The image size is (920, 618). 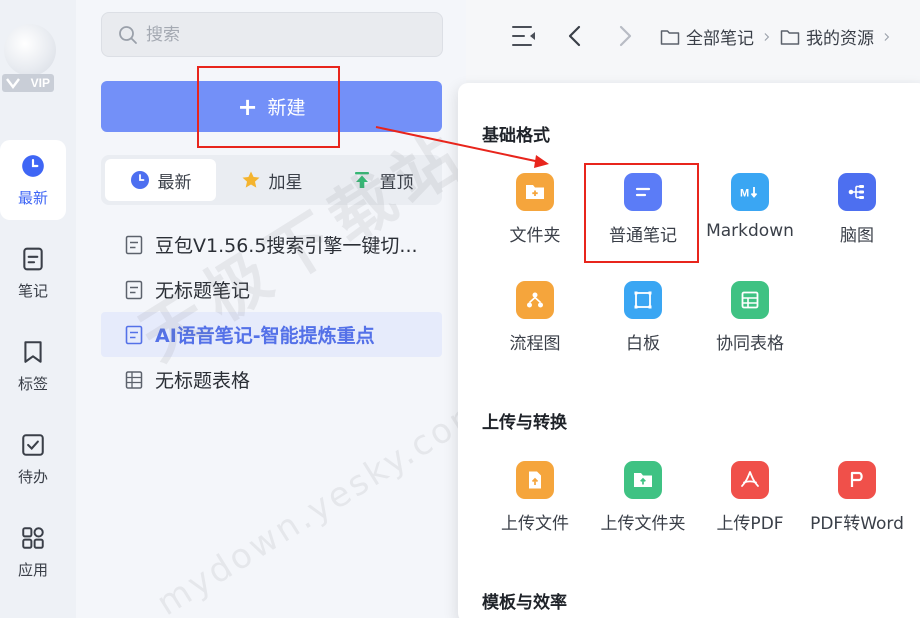 I want to click on sidebar-item-label: 笔记, so click(x=32, y=290).